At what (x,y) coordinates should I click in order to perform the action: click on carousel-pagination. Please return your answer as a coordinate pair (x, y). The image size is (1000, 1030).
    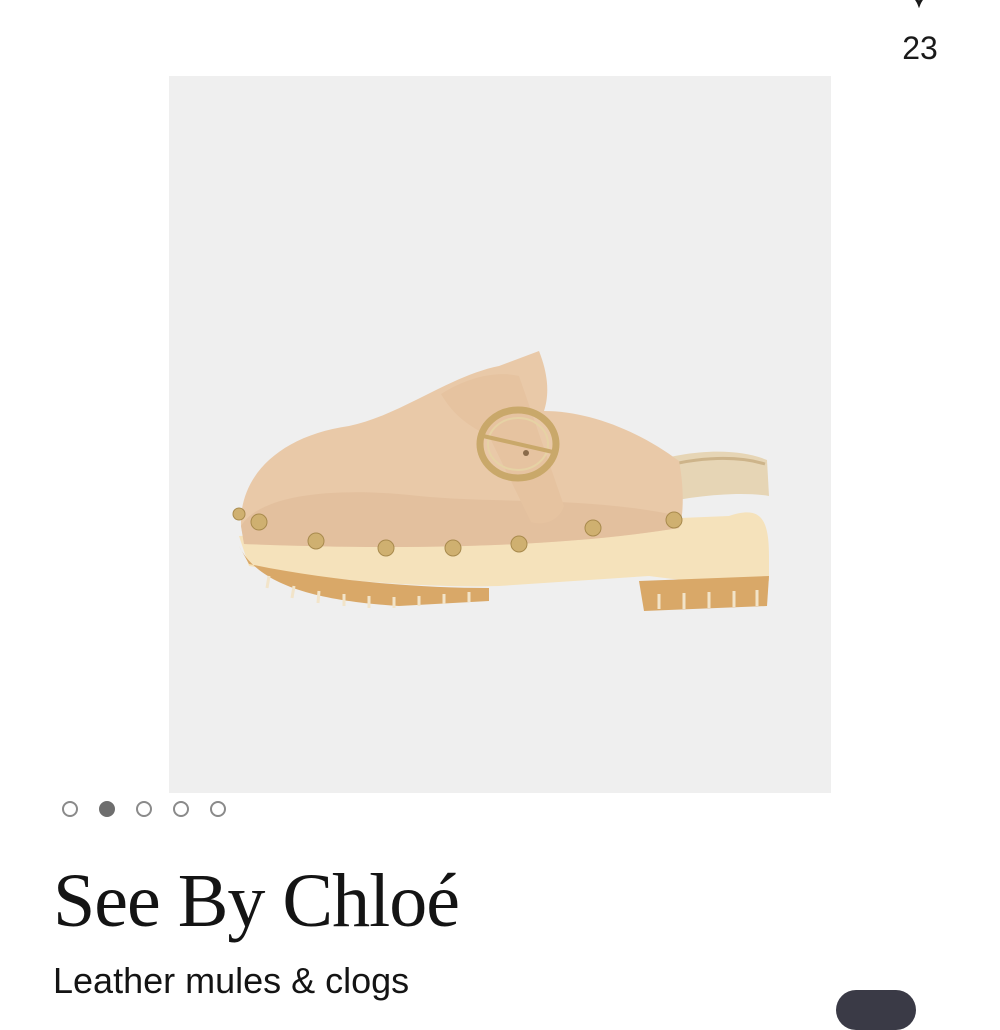
    Looking at the image, I should click on (144, 809).